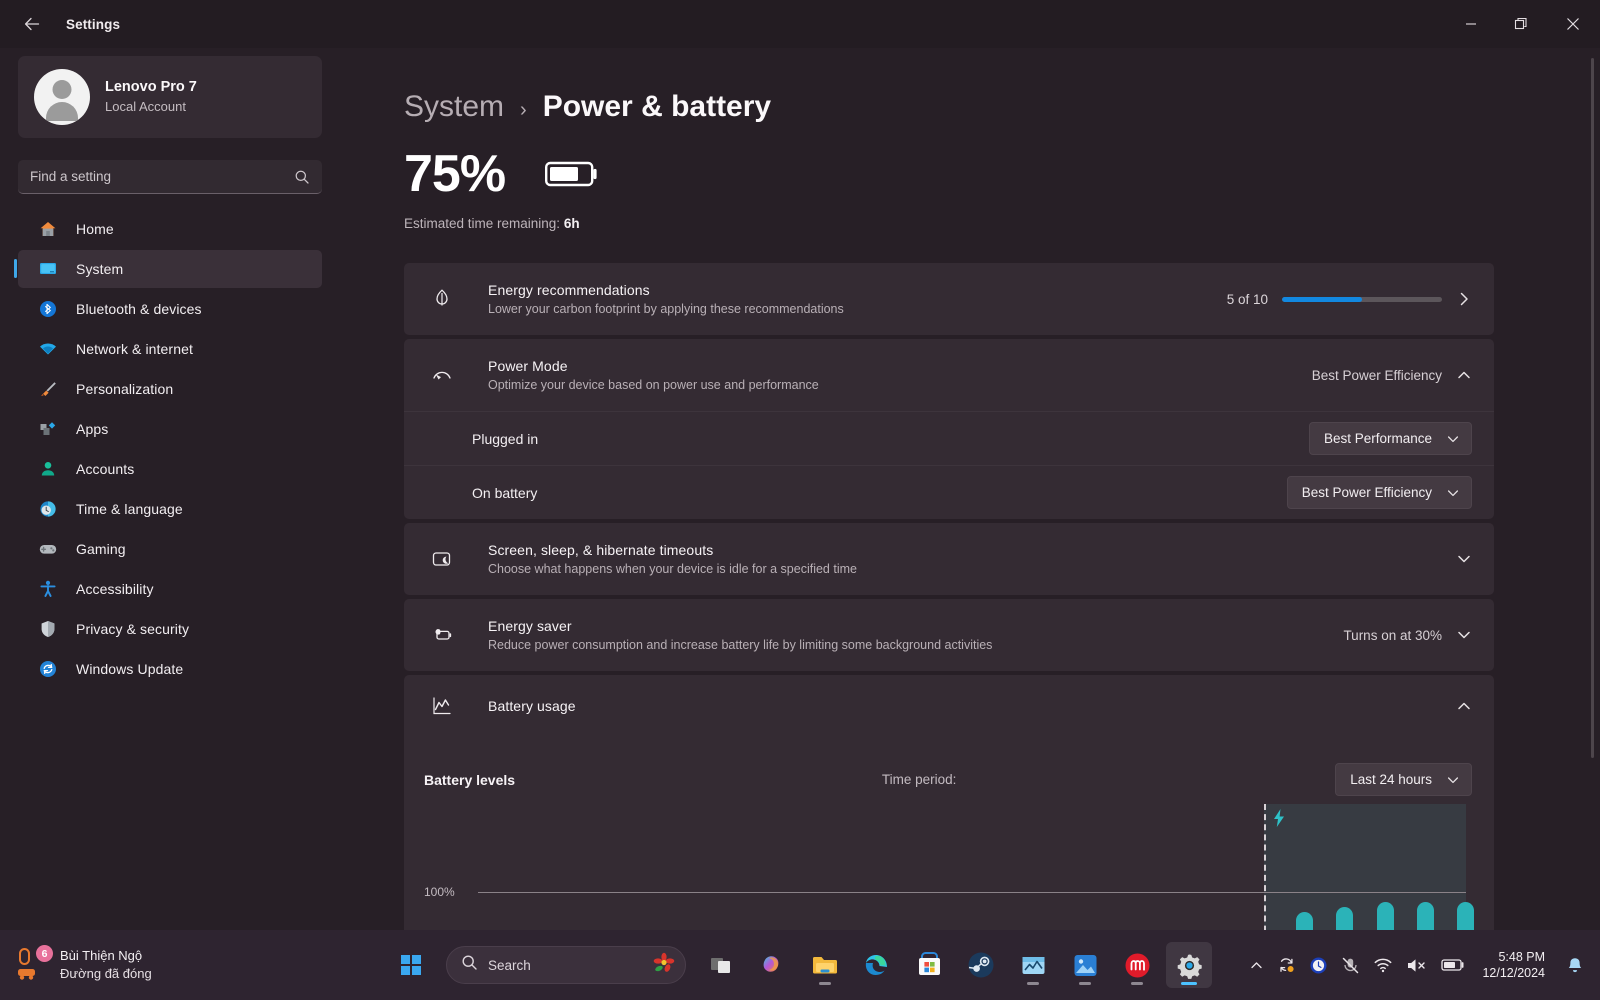 The width and height of the screenshot is (1600, 1000). Describe the element at coordinates (162, 176) in the screenshot. I see `search-input` at that location.